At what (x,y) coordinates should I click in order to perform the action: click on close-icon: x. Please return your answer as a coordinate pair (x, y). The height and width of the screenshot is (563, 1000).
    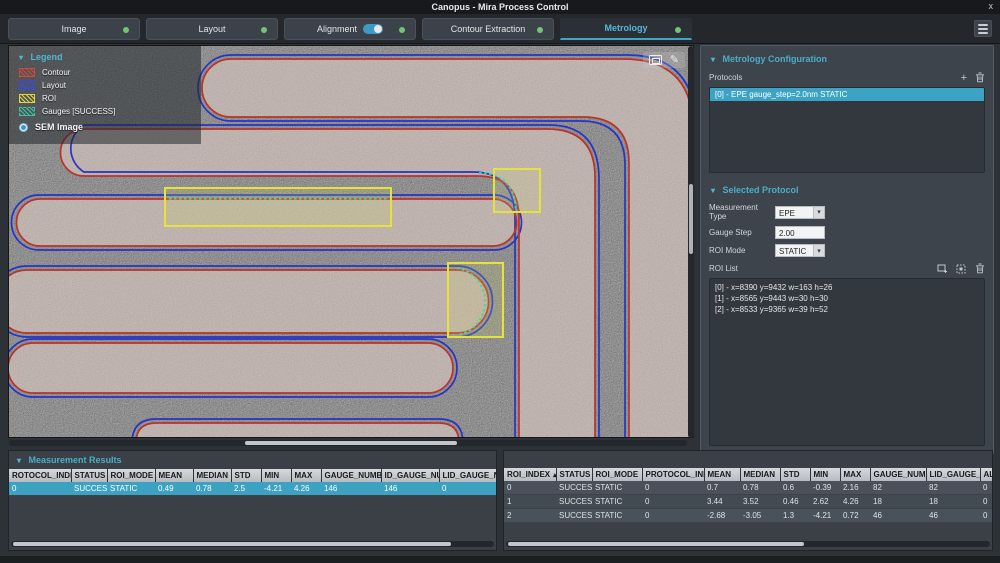
    Looking at the image, I should click on (991, 6).